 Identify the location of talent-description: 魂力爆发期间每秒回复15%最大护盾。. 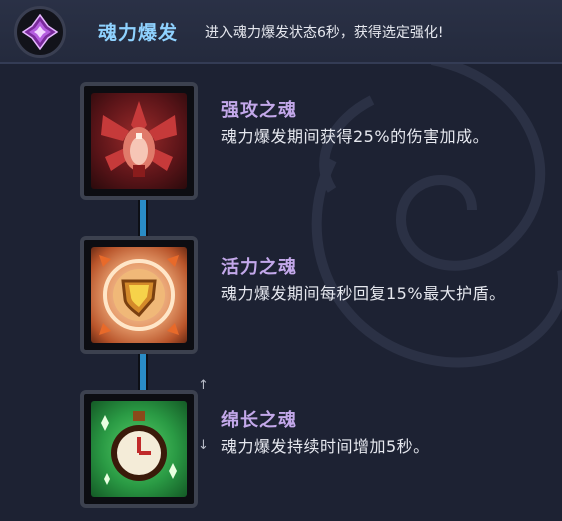
(363, 293).